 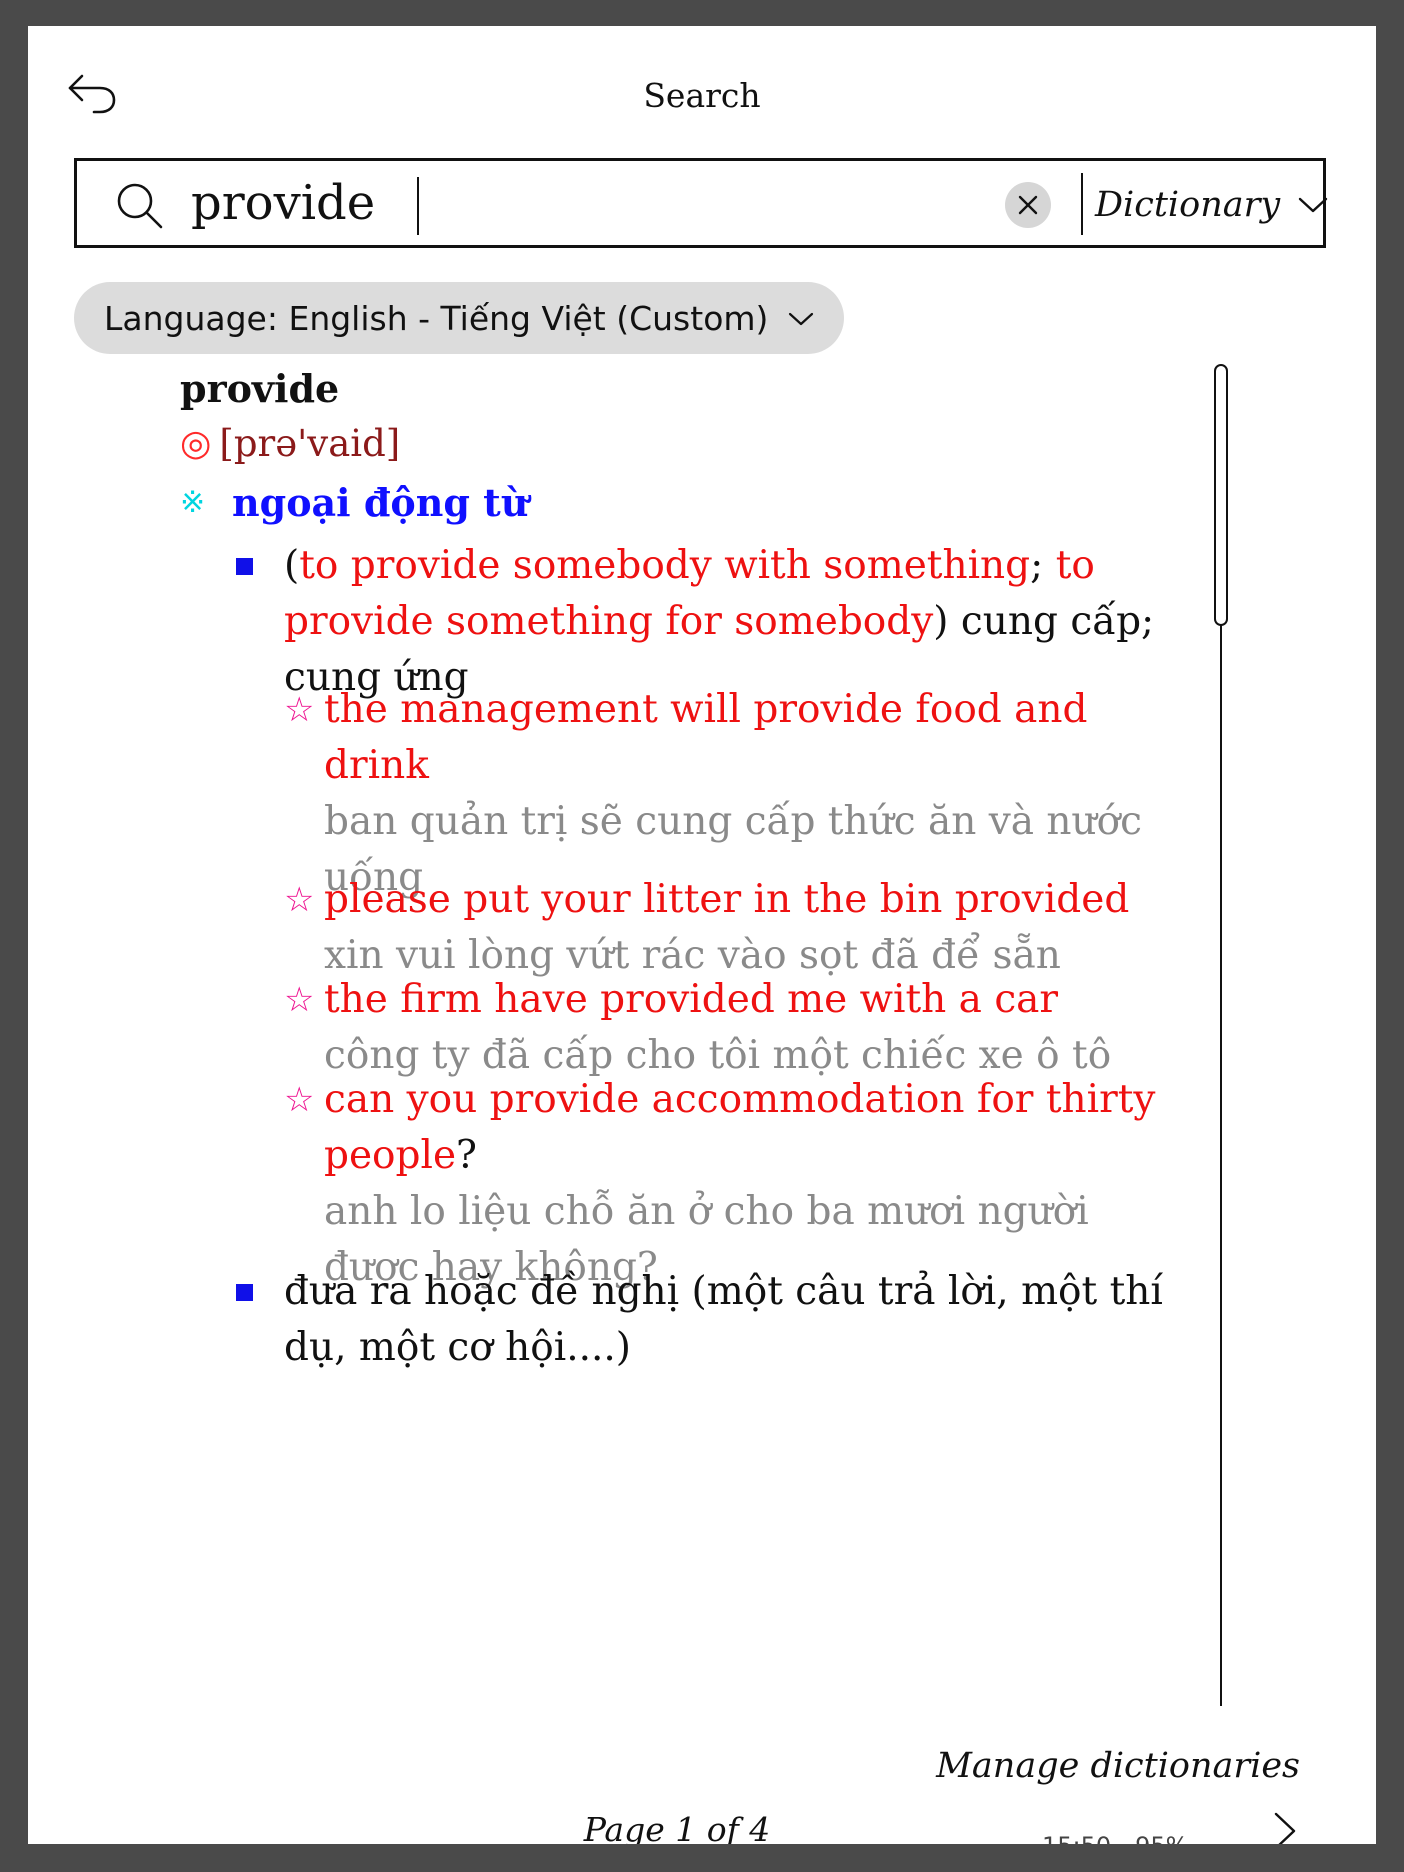 What do you see at coordinates (380, 502) in the screenshot?
I see `part-of-speech: ngoại động từ` at bounding box center [380, 502].